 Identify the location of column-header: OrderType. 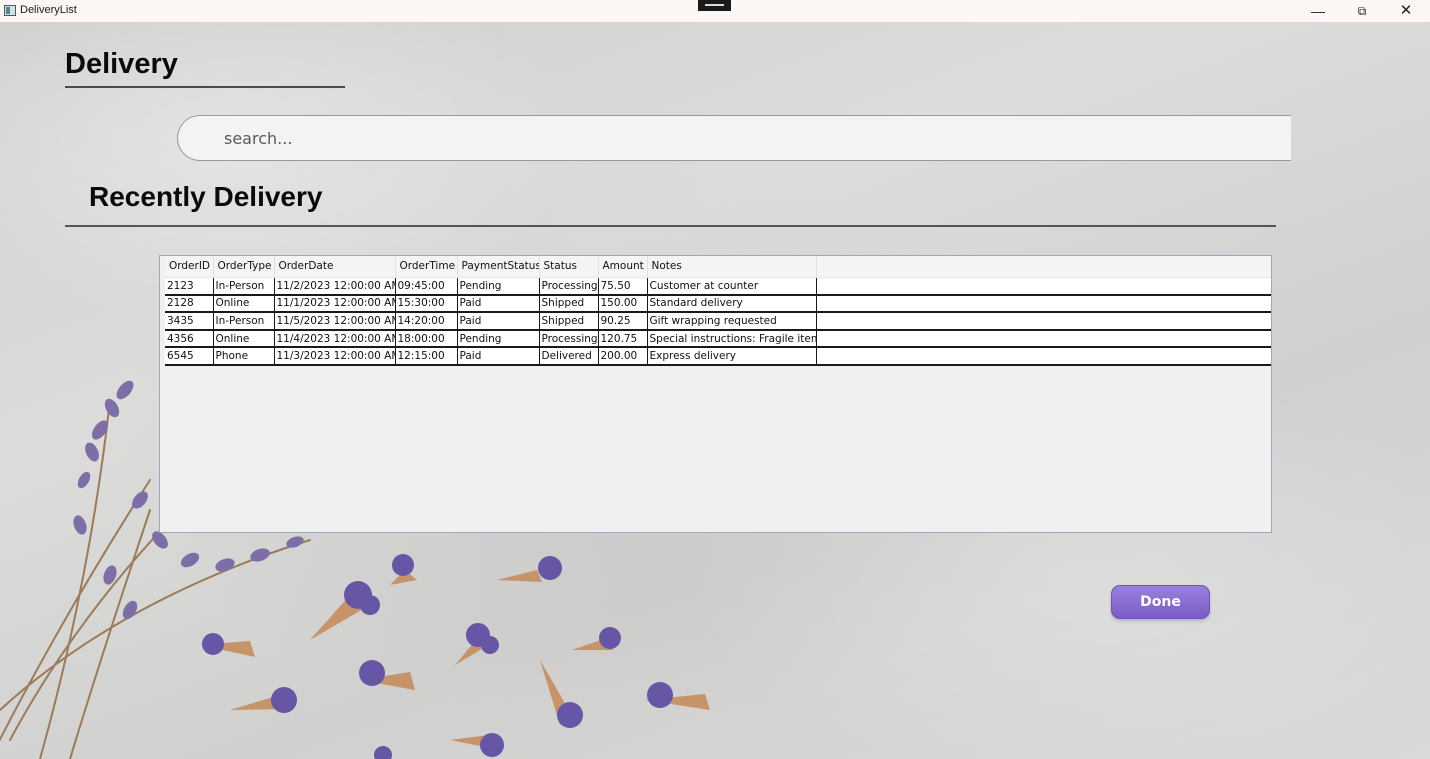
(244, 267).